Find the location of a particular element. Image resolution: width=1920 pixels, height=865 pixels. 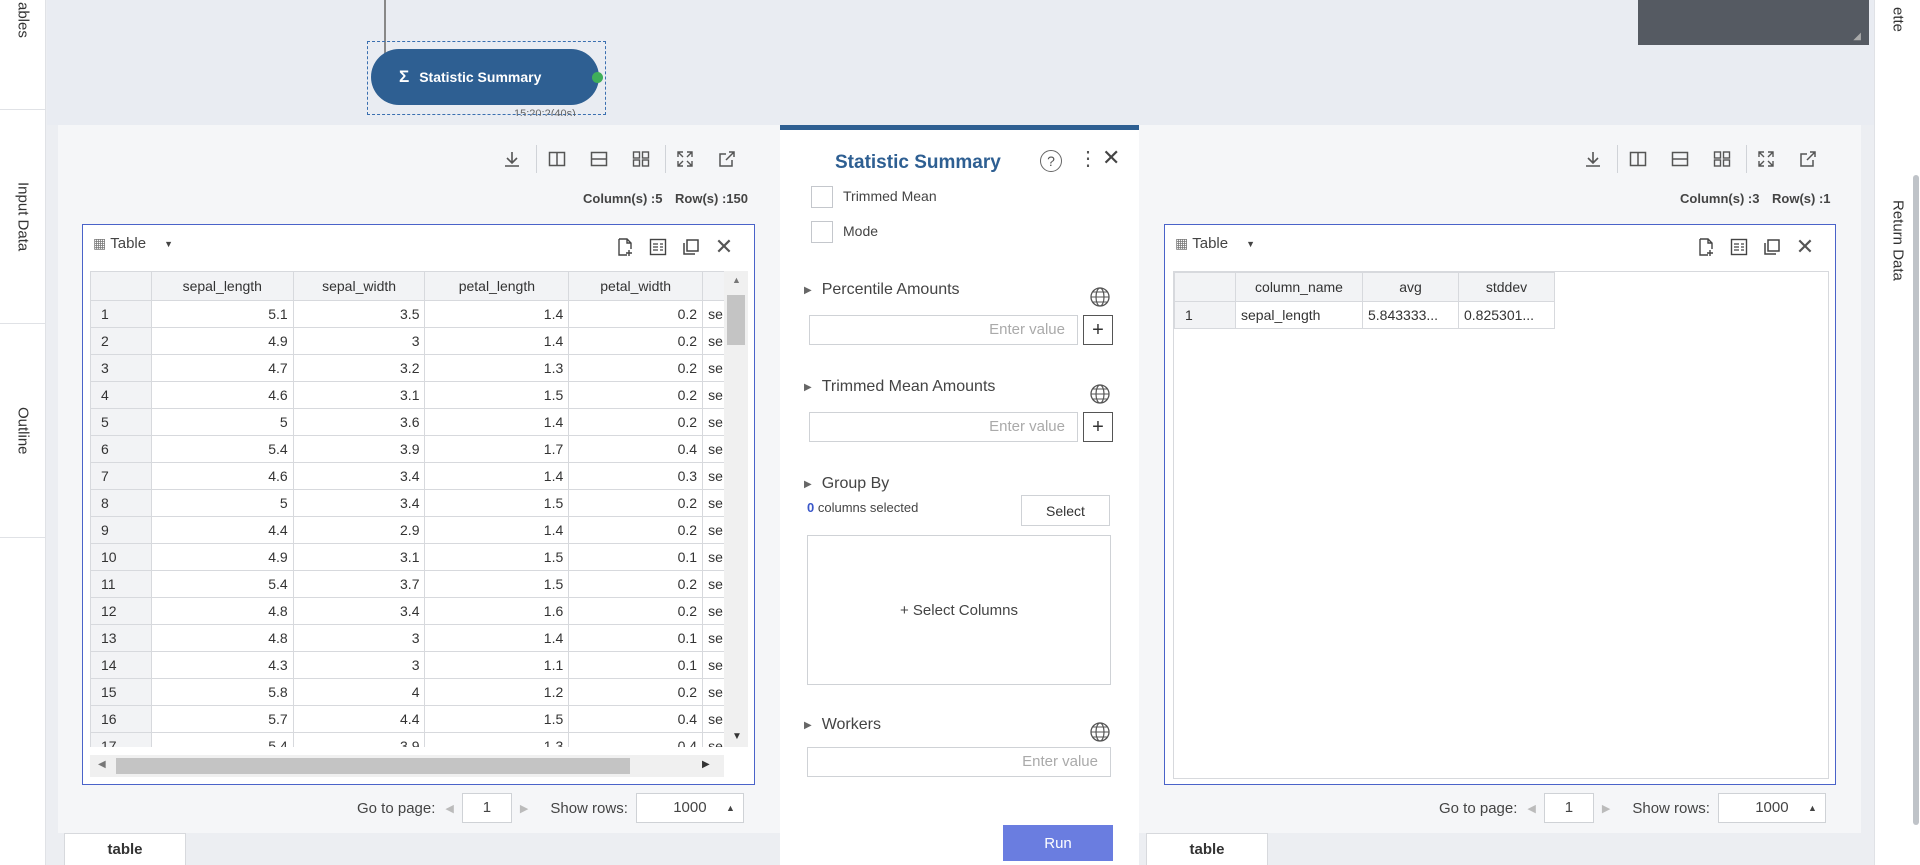

select-columns-area: + Select Columns is located at coordinates (959, 610).